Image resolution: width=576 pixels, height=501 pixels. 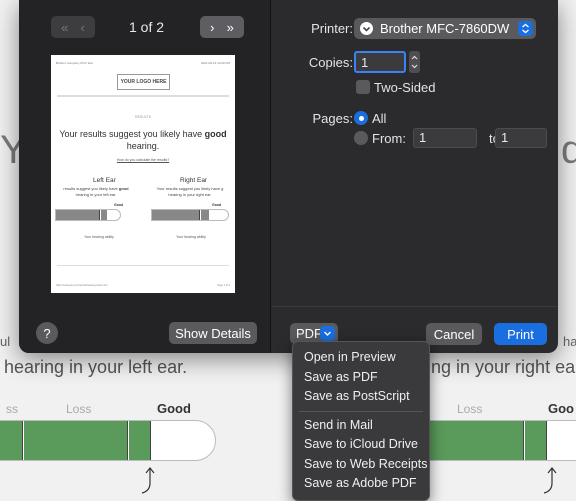 What do you see at coordinates (12, 409) in the screenshot?
I see `background-scale-loss-clip: ss` at bounding box center [12, 409].